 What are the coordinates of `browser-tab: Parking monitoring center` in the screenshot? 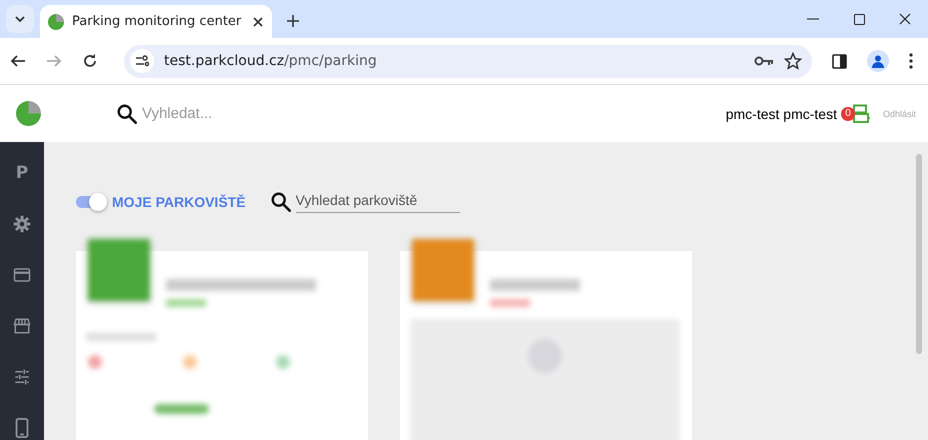 It's located at (156, 21).